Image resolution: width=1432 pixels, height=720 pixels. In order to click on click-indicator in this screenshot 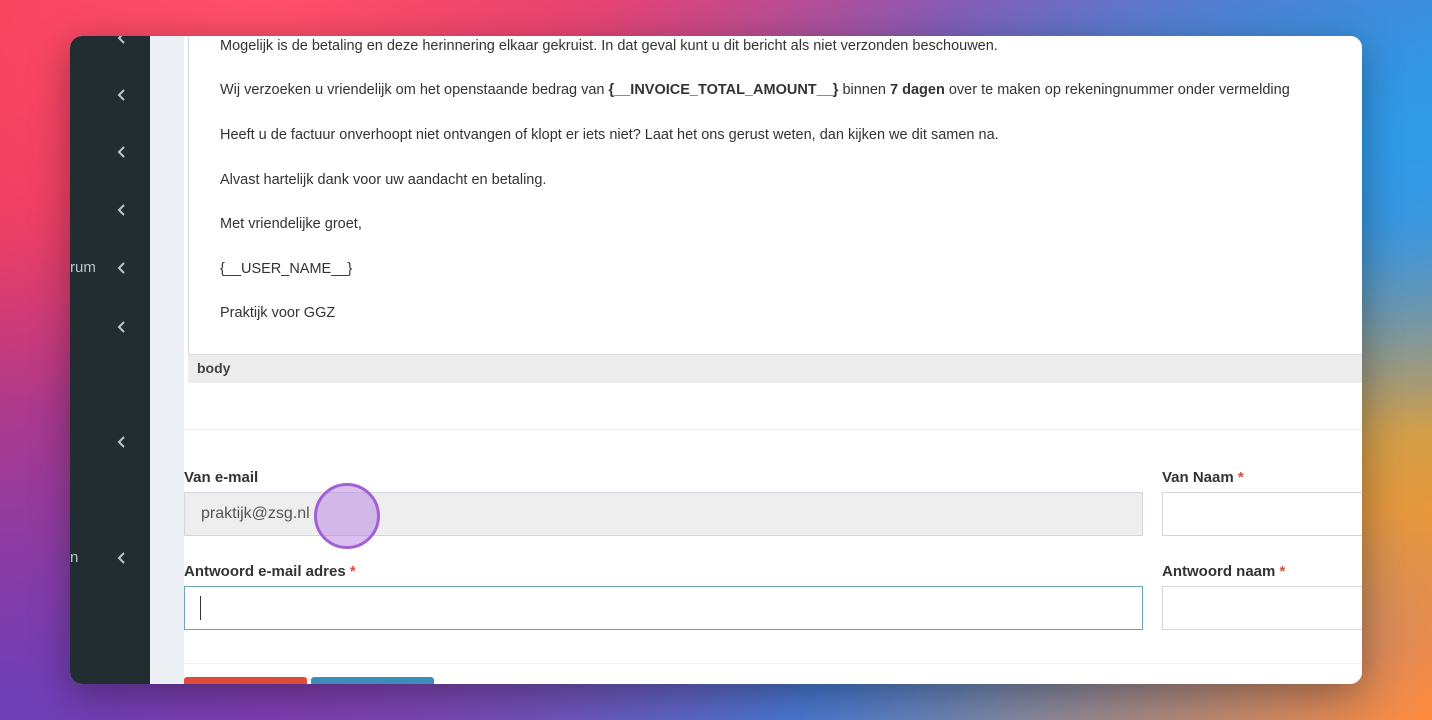, I will do `click(347, 516)`.